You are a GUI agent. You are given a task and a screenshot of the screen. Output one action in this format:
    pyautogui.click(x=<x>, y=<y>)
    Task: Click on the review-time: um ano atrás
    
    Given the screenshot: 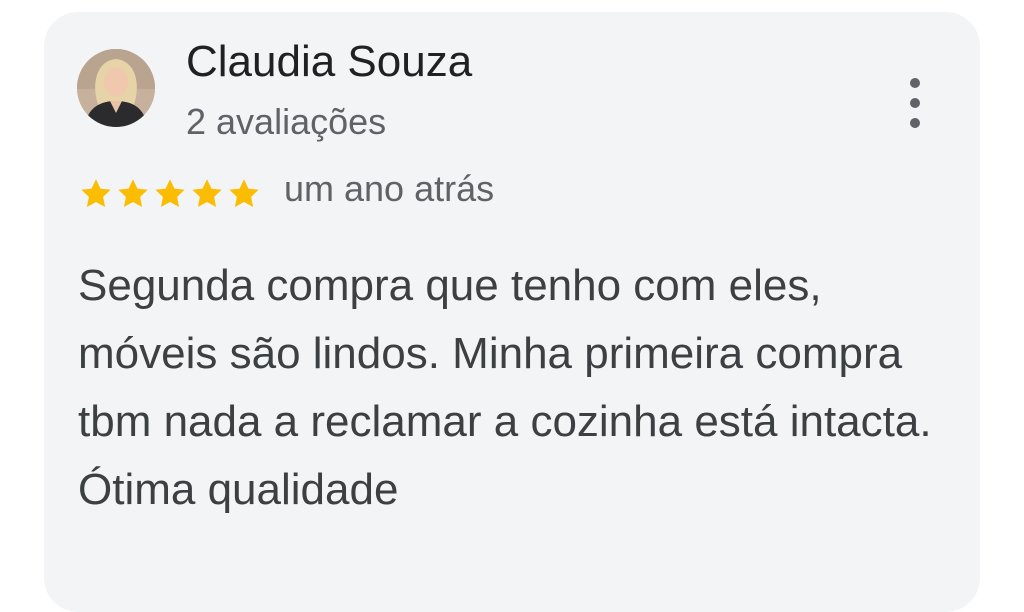 What is the action you would take?
    pyautogui.click(x=389, y=188)
    